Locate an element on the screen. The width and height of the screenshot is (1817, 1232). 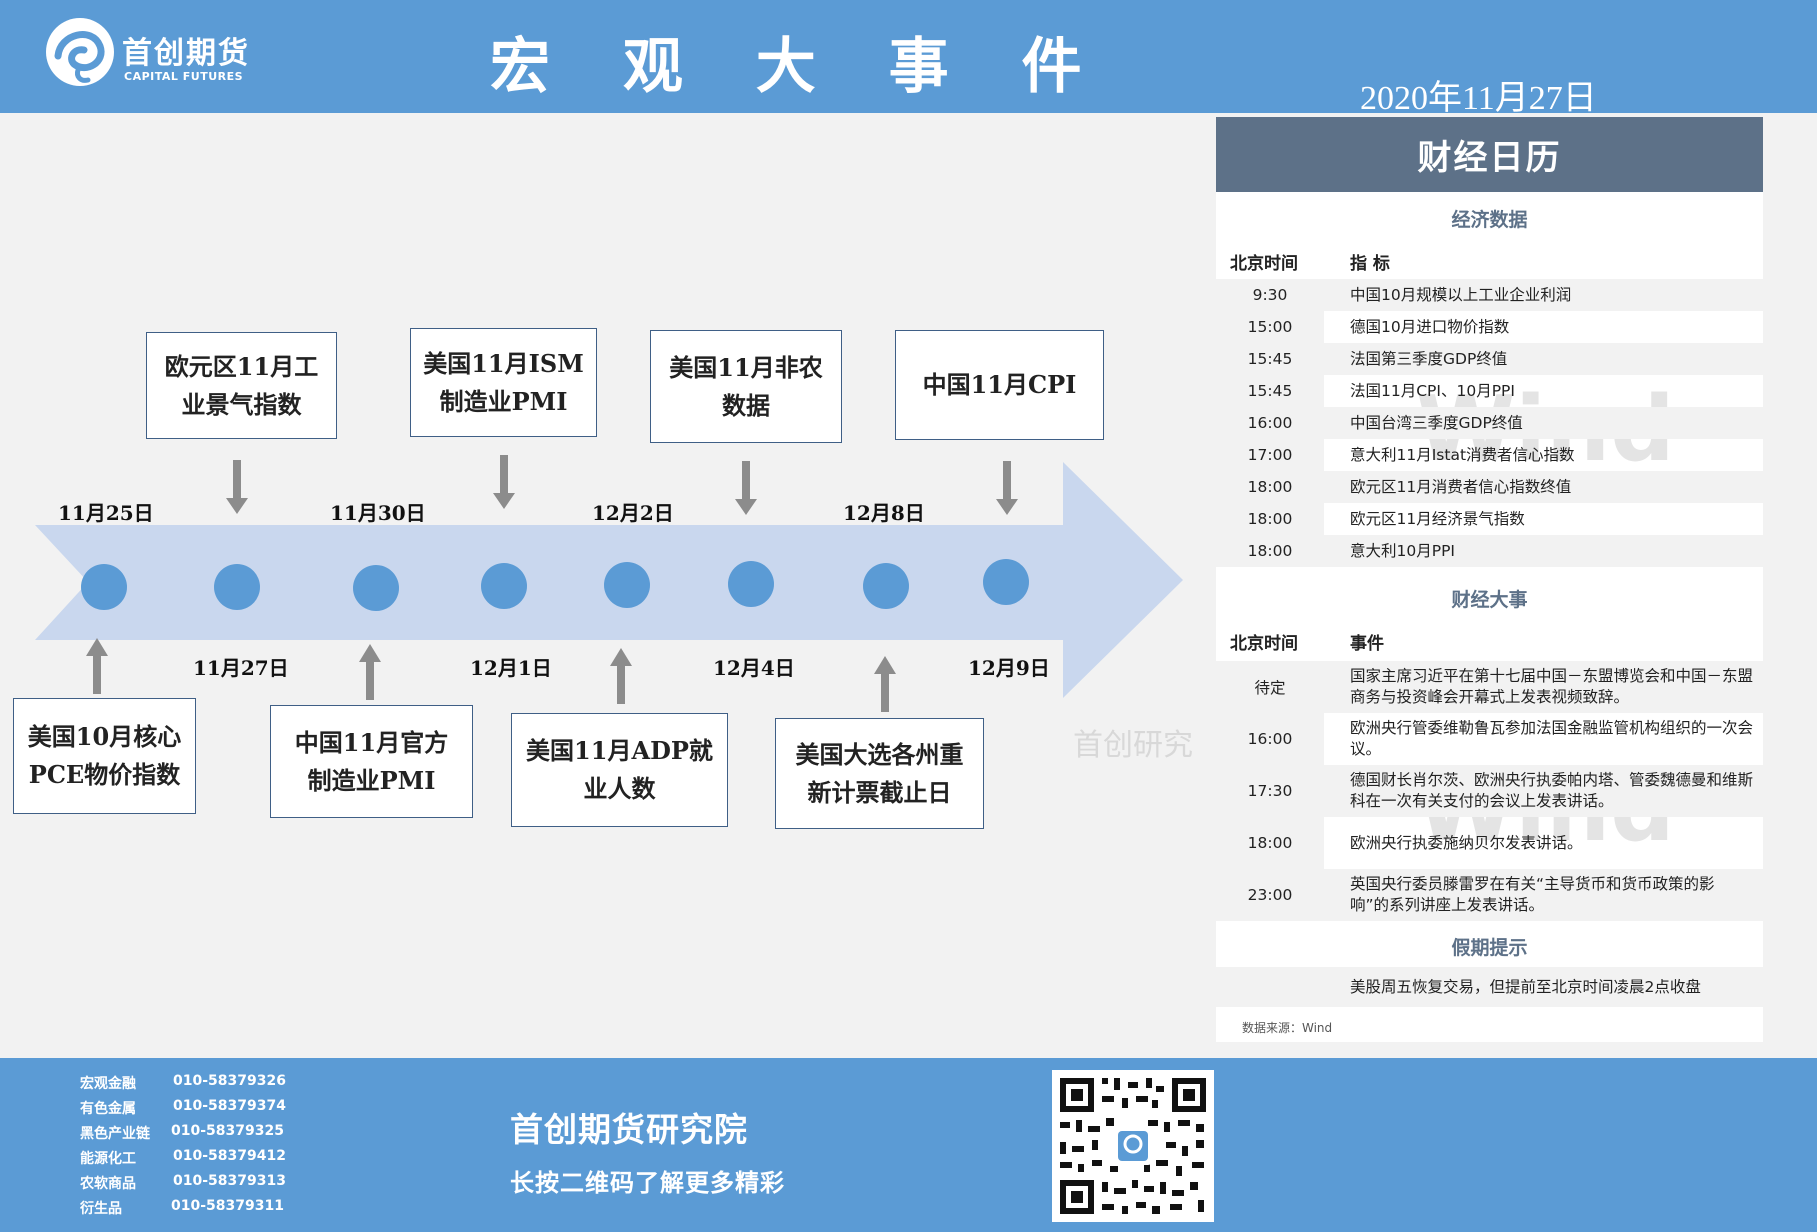
timeline-date: 12月2日 is located at coordinates (633, 513).